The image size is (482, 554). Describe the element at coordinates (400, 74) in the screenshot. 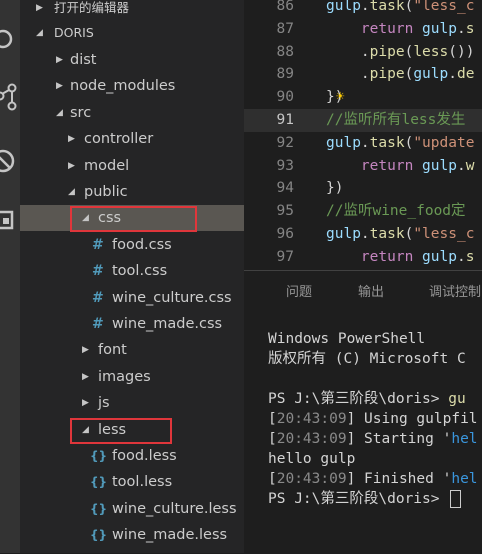

I see `code-text: .pipe(gulp.de` at that location.